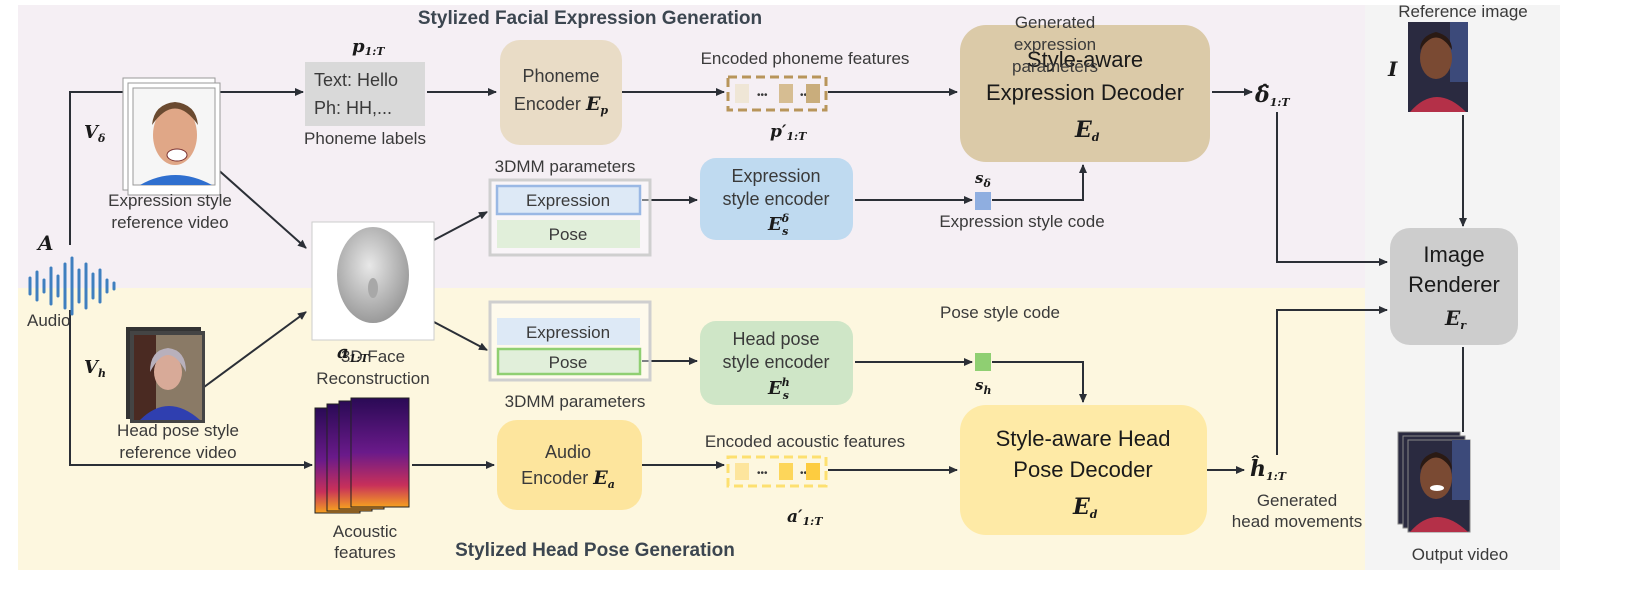 This screenshot has width=1628, height=596. Describe the element at coordinates (1462, 11) in the screenshot. I see `reference-image-label: Reference image` at that location.